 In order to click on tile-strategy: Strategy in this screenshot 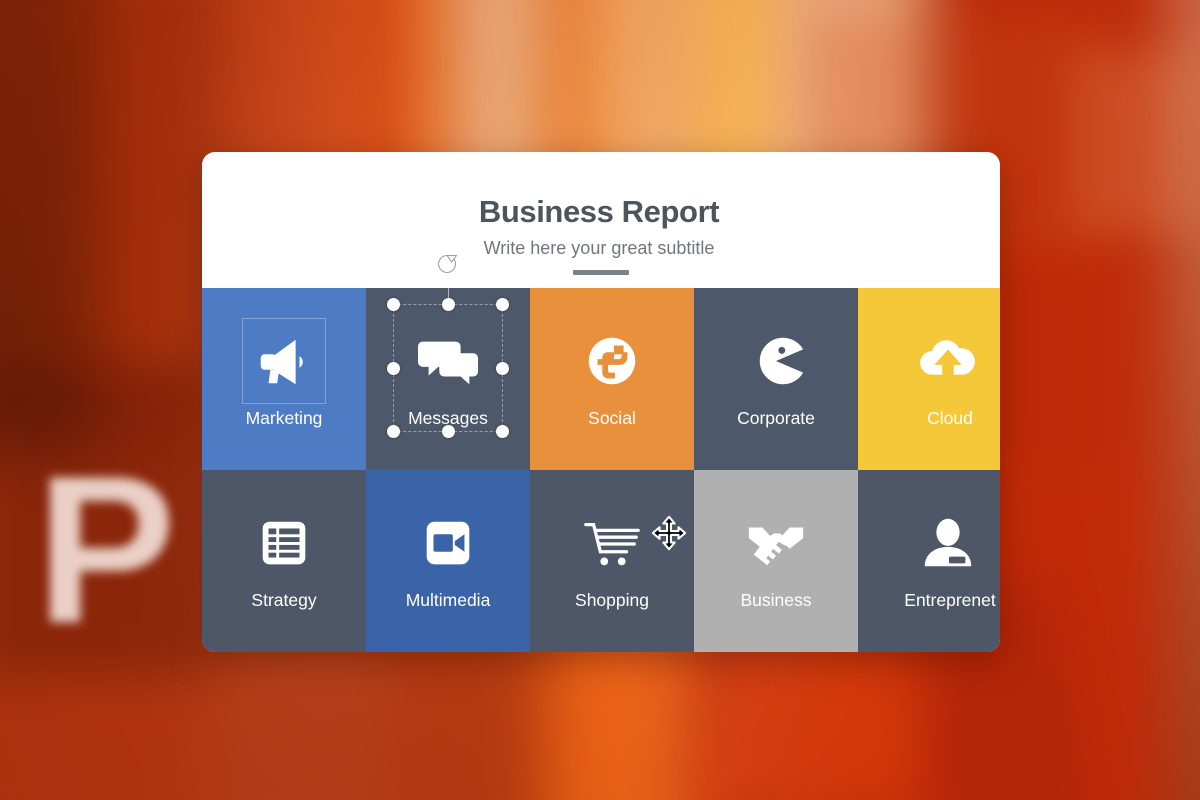, I will do `click(284, 561)`.